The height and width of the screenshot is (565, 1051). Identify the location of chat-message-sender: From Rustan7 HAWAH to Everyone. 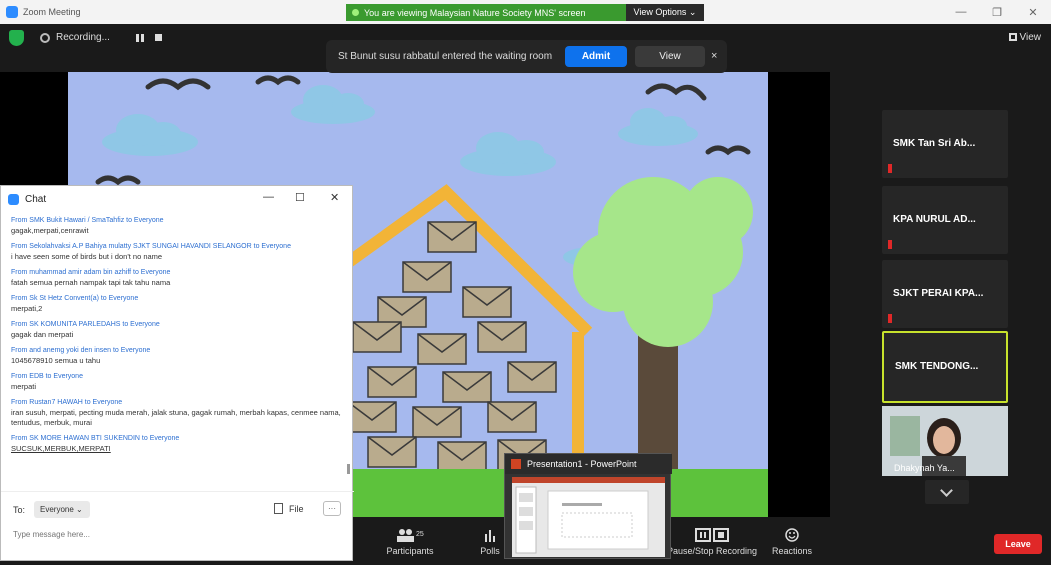
(67, 402).